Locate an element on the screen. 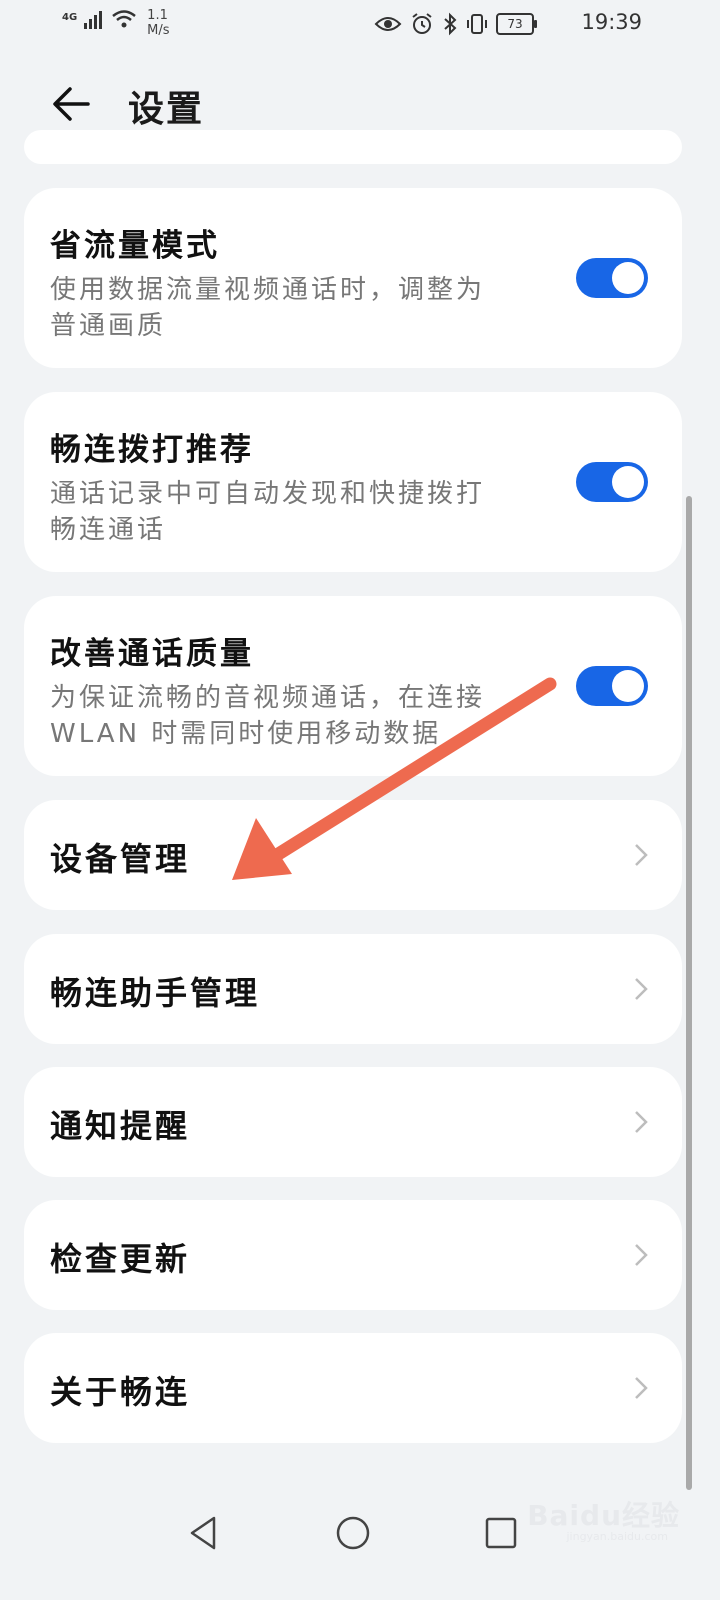 The image size is (720, 1600). setting-description-line: 为保证流畅的音视频通话，在连接 is located at coordinates (268, 698).